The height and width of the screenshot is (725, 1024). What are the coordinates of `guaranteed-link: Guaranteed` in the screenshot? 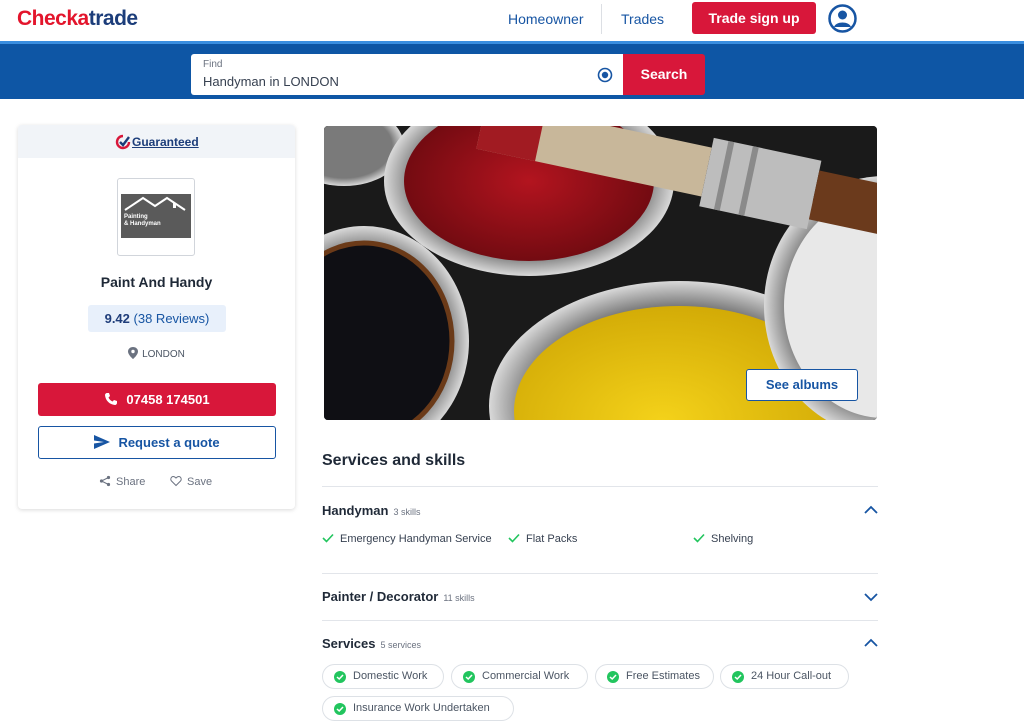 It's located at (165, 142).